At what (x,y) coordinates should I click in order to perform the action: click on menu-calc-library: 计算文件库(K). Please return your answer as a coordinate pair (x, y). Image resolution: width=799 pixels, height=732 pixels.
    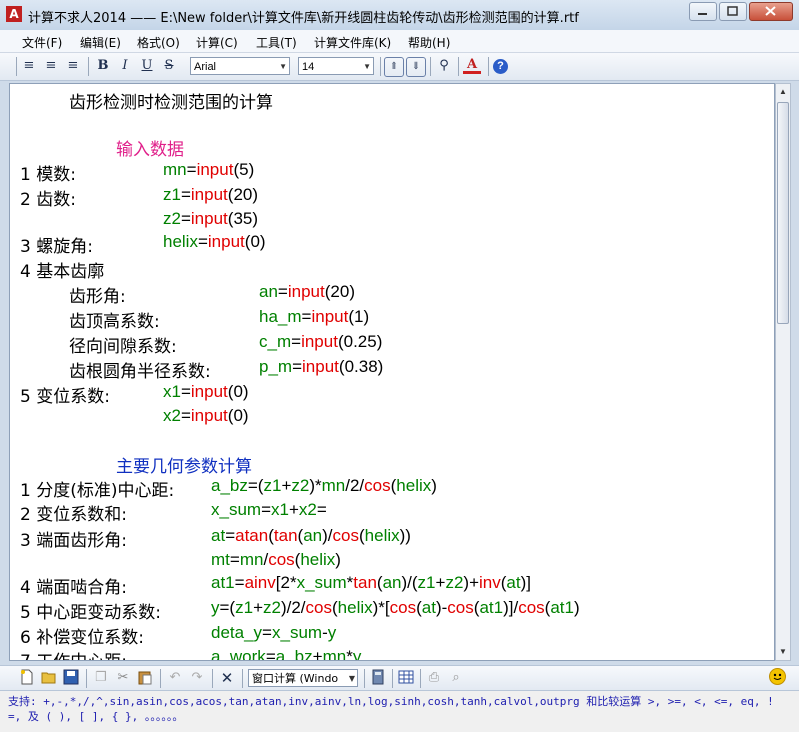
    Looking at the image, I should click on (352, 42).